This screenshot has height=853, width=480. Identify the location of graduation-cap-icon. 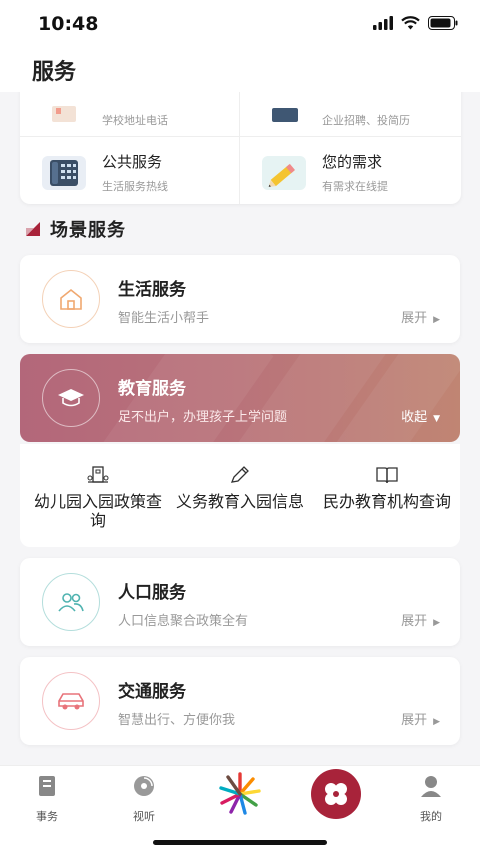
(71, 398).